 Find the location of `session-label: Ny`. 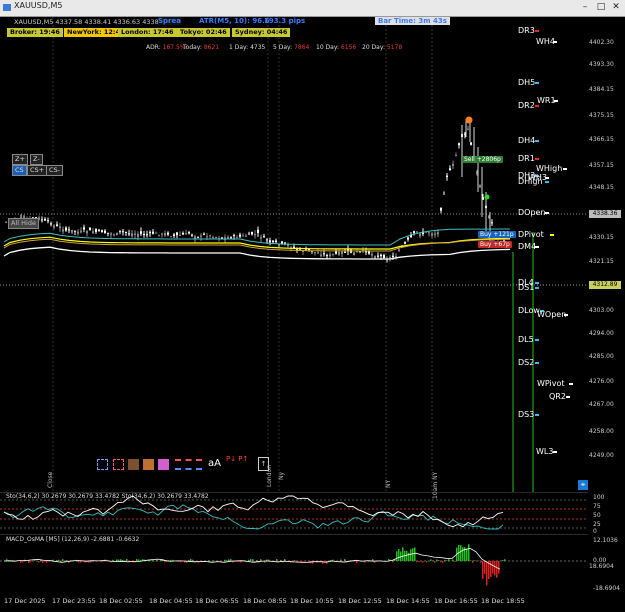

session-label: Ny is located at coordinates (281, 475).